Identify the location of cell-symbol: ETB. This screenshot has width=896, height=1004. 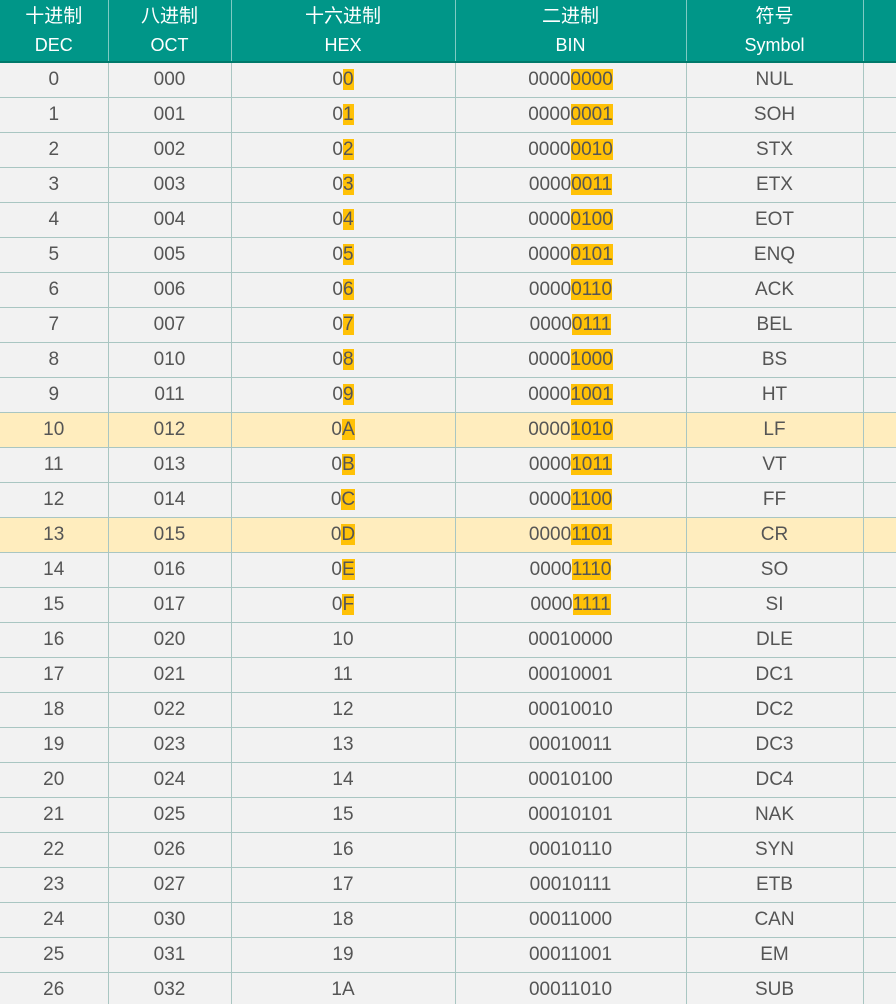
(775, 885).